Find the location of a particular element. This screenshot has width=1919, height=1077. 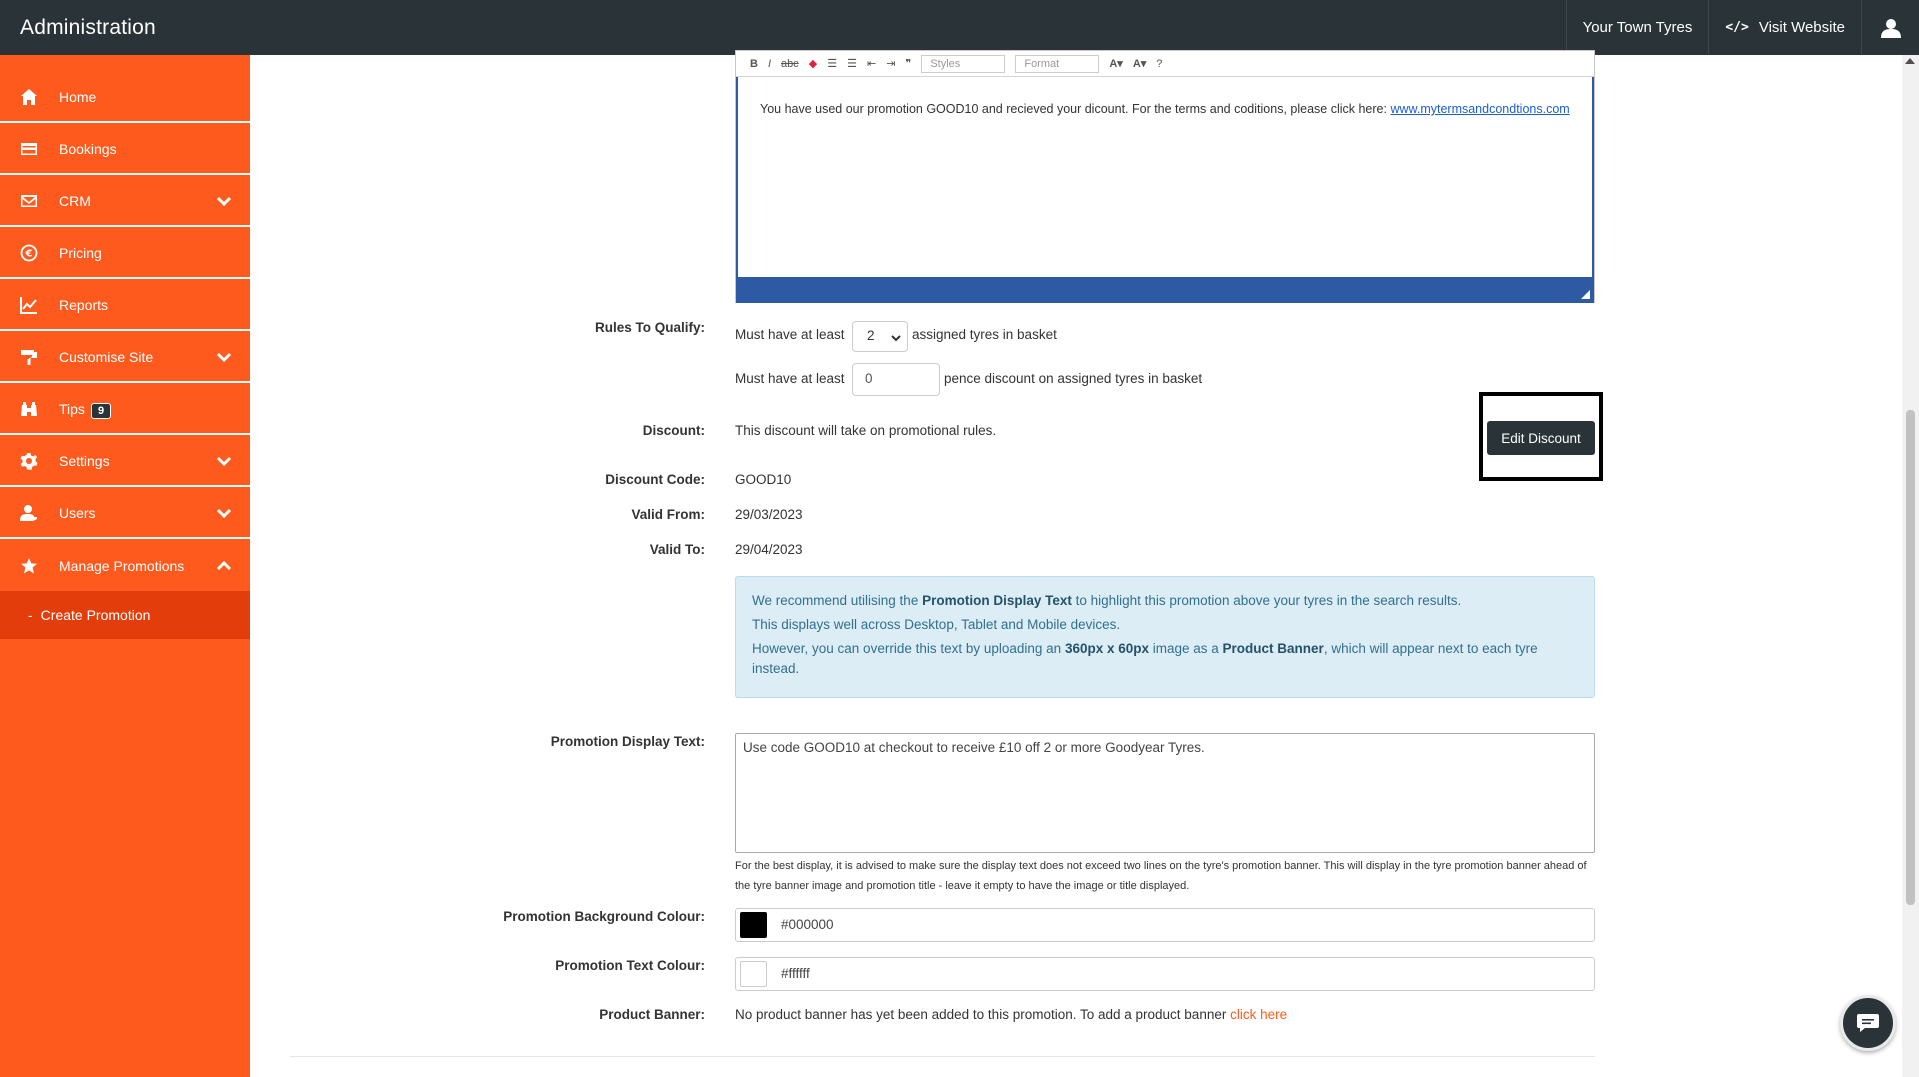

chat-icon is located at coordinates (1868, 1023).